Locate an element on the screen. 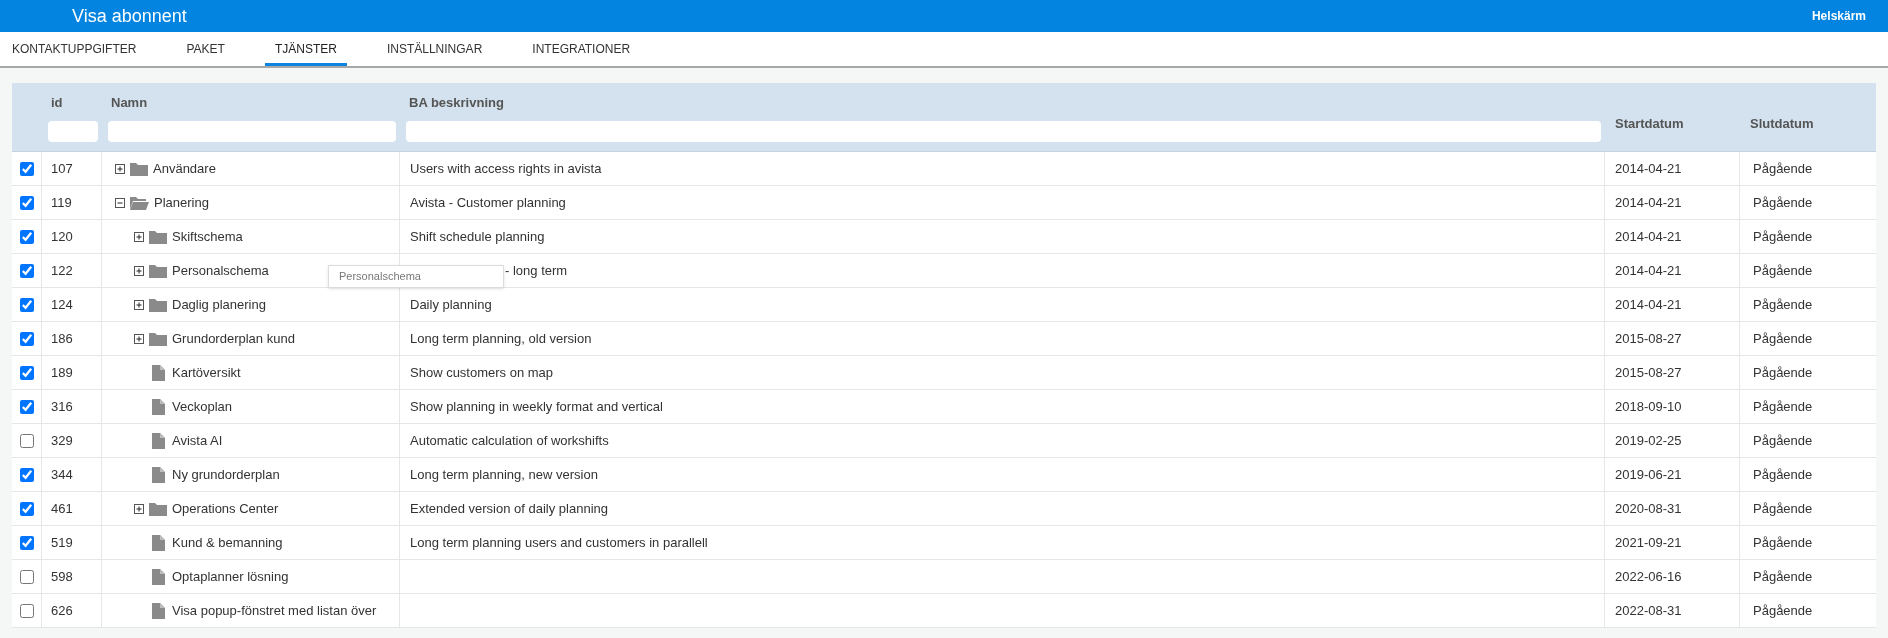 Image resolution: width=1888 pixels, height=638 pixels. id-cell-text: 519 is located at coordinates (62, 542).